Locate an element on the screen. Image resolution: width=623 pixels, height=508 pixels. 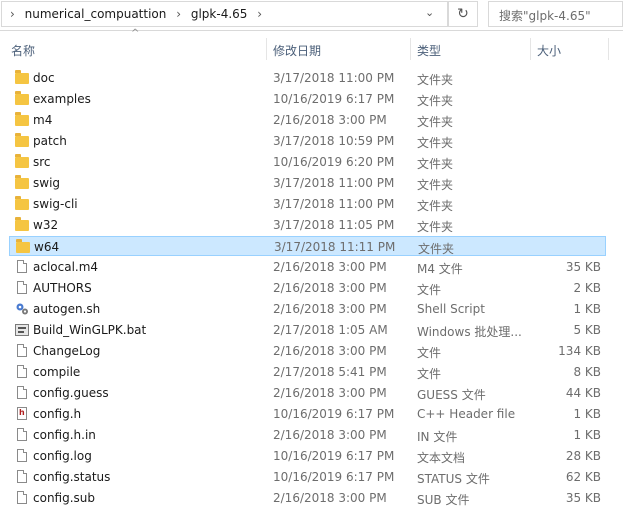
breadcrumb-item-glpk: glpk-4.65 is located at coordinates (219, 14).